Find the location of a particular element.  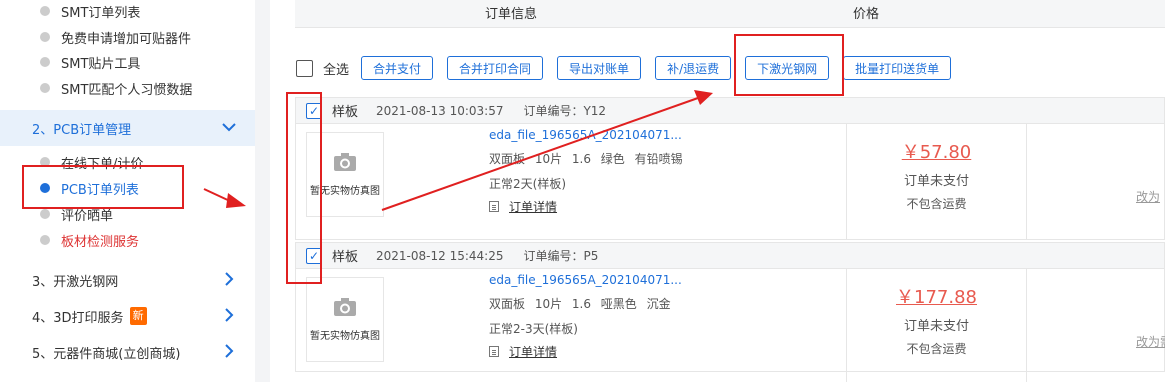

order-action-link: 改为 is located at coordinates (1148, 196).